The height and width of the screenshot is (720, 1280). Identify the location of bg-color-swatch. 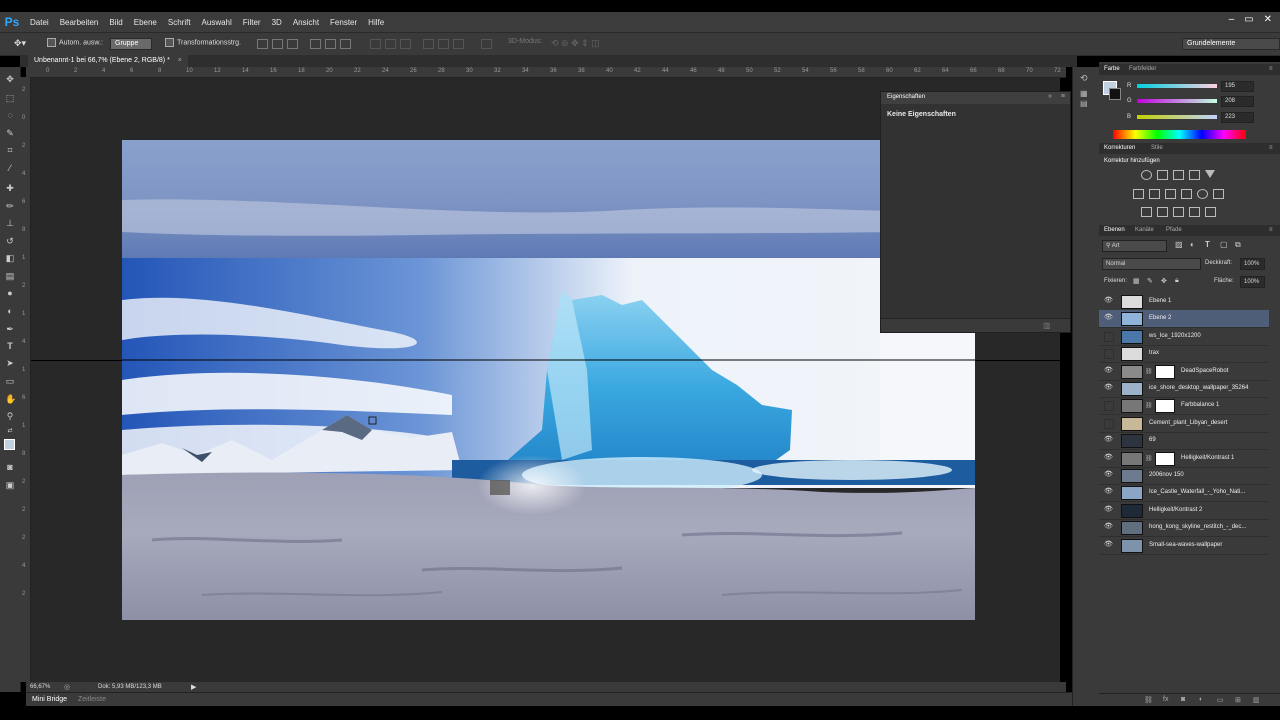
(1115, 94).